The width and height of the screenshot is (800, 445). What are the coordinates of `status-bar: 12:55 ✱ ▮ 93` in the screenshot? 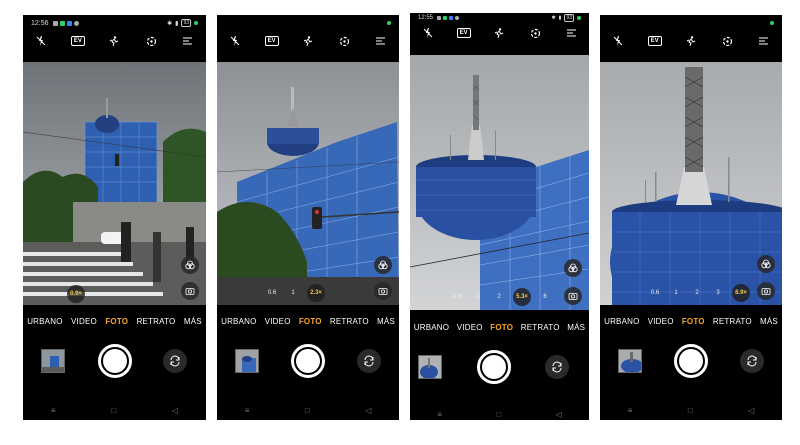 It's located at (499, 18).